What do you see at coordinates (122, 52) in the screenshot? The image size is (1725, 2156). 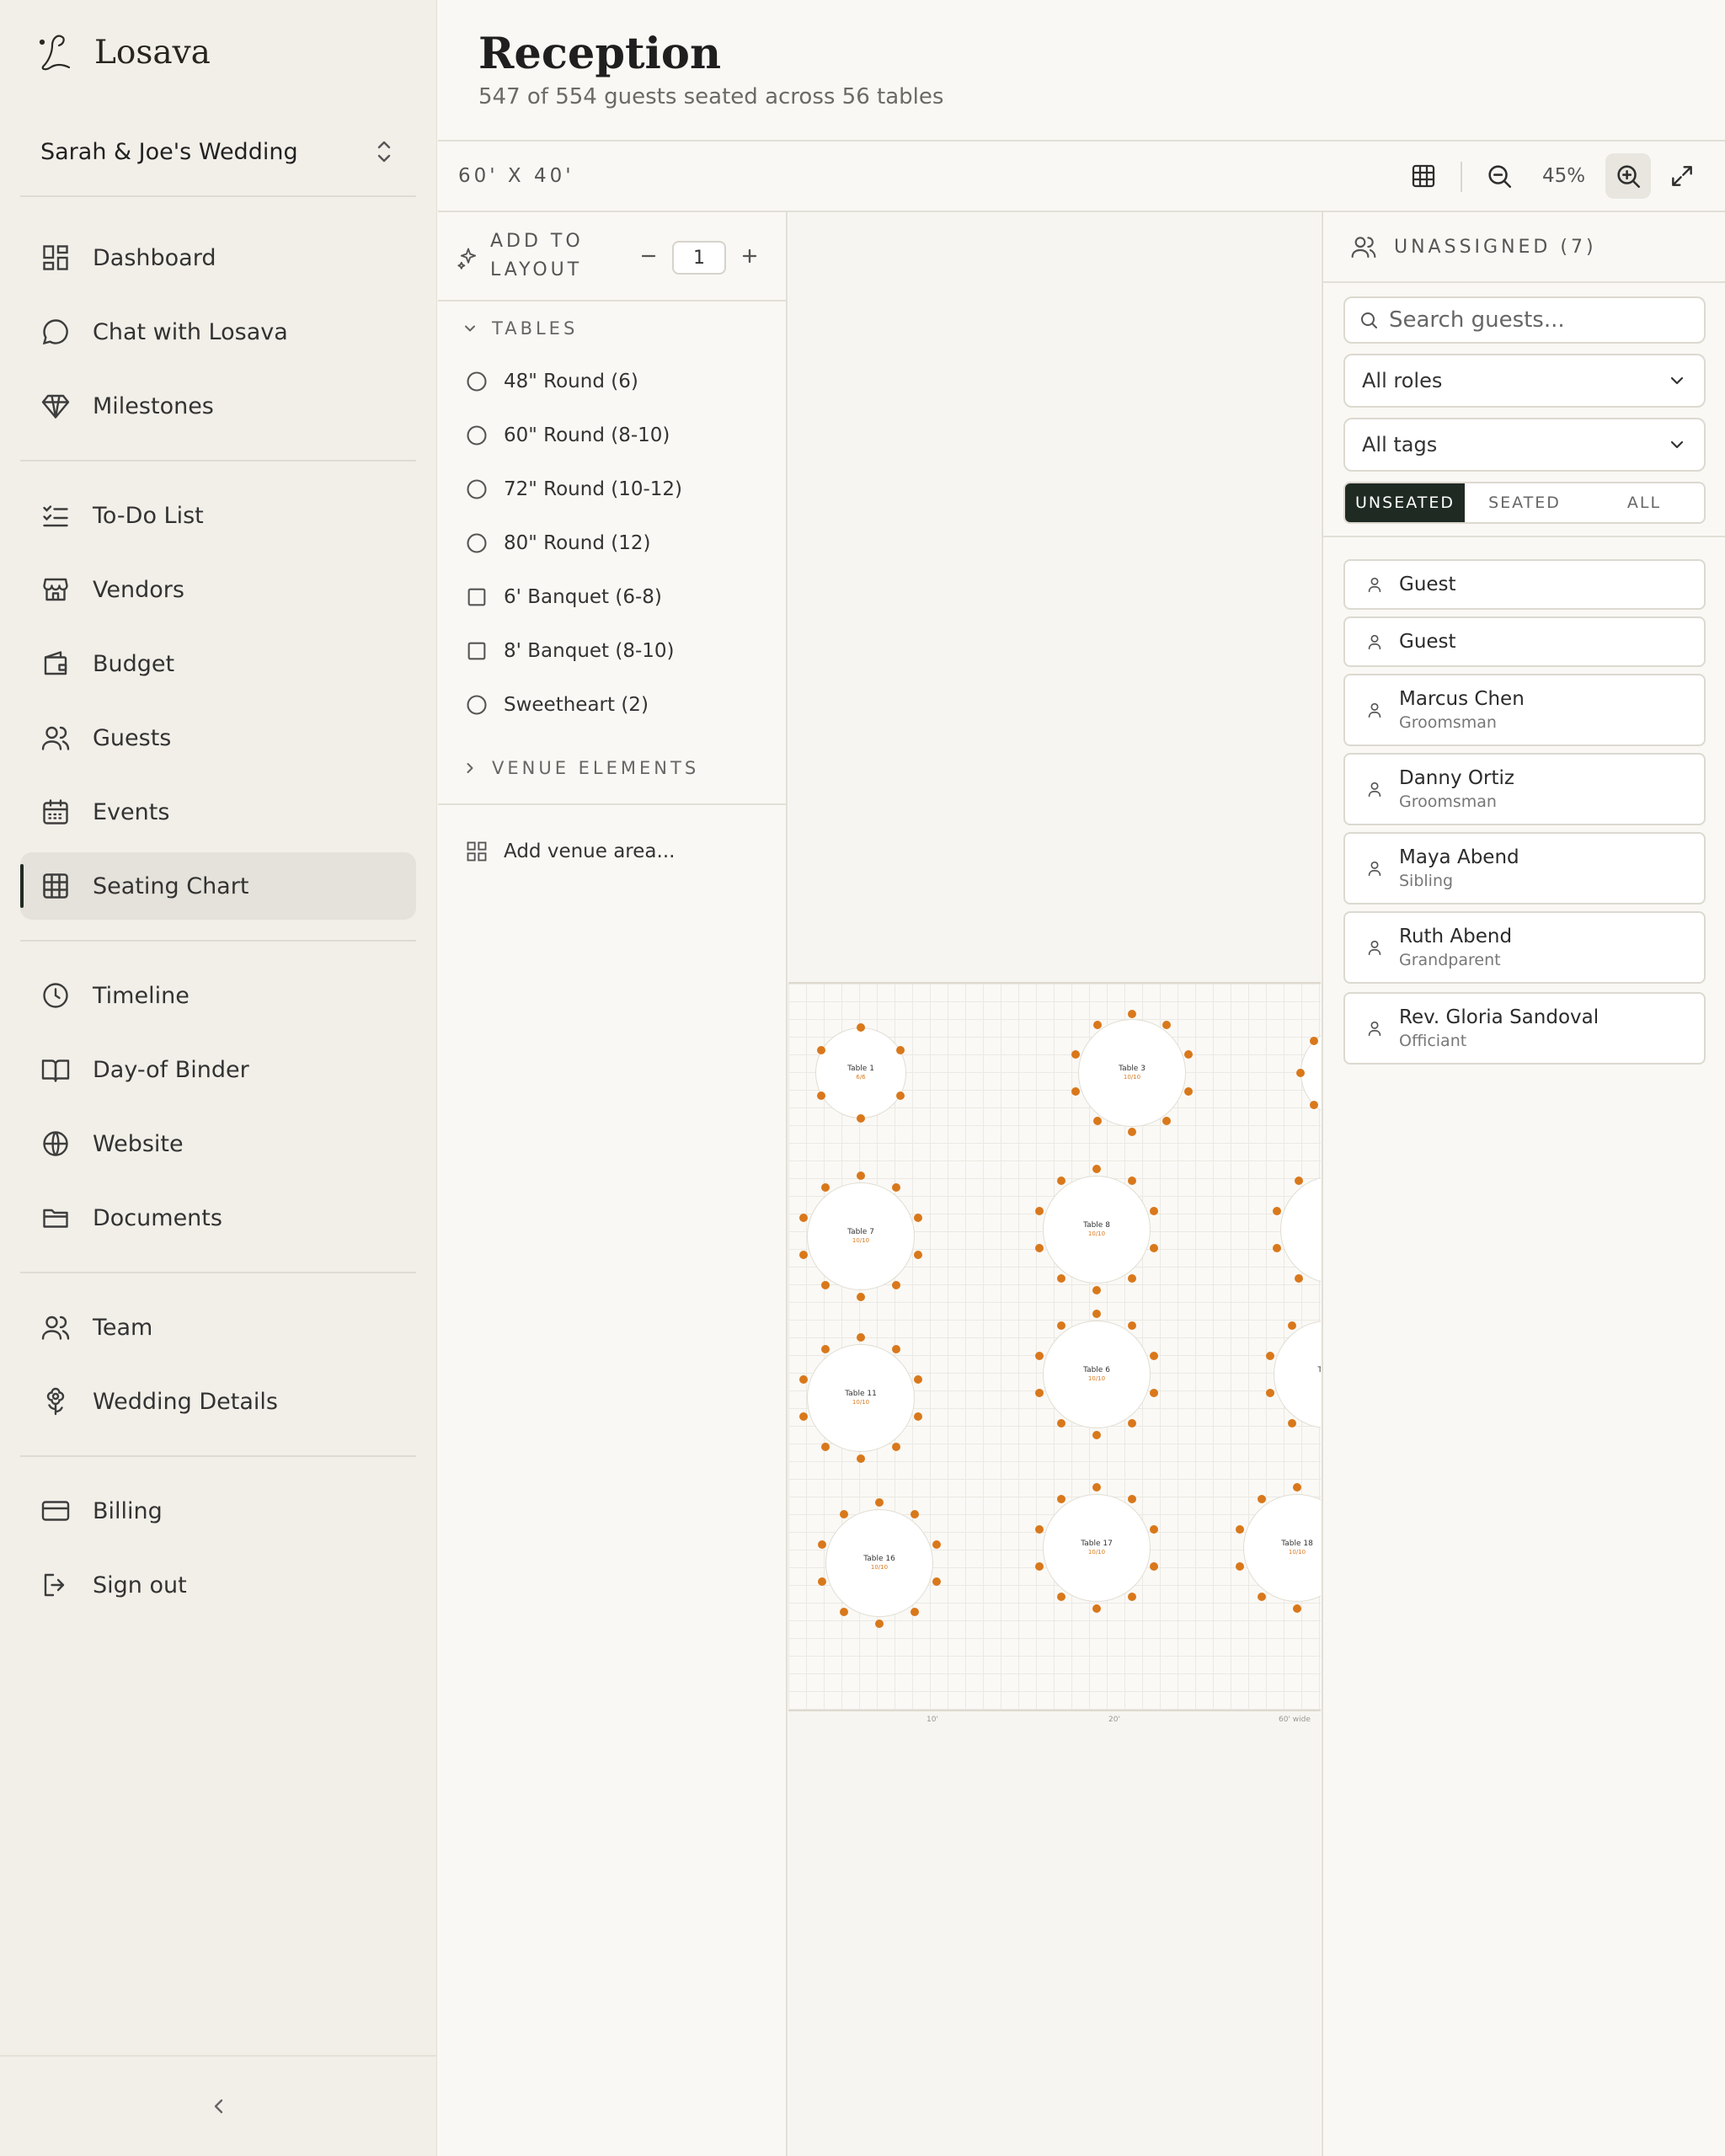 I see `app-logo: Losava` at bounding box center [122, 52].